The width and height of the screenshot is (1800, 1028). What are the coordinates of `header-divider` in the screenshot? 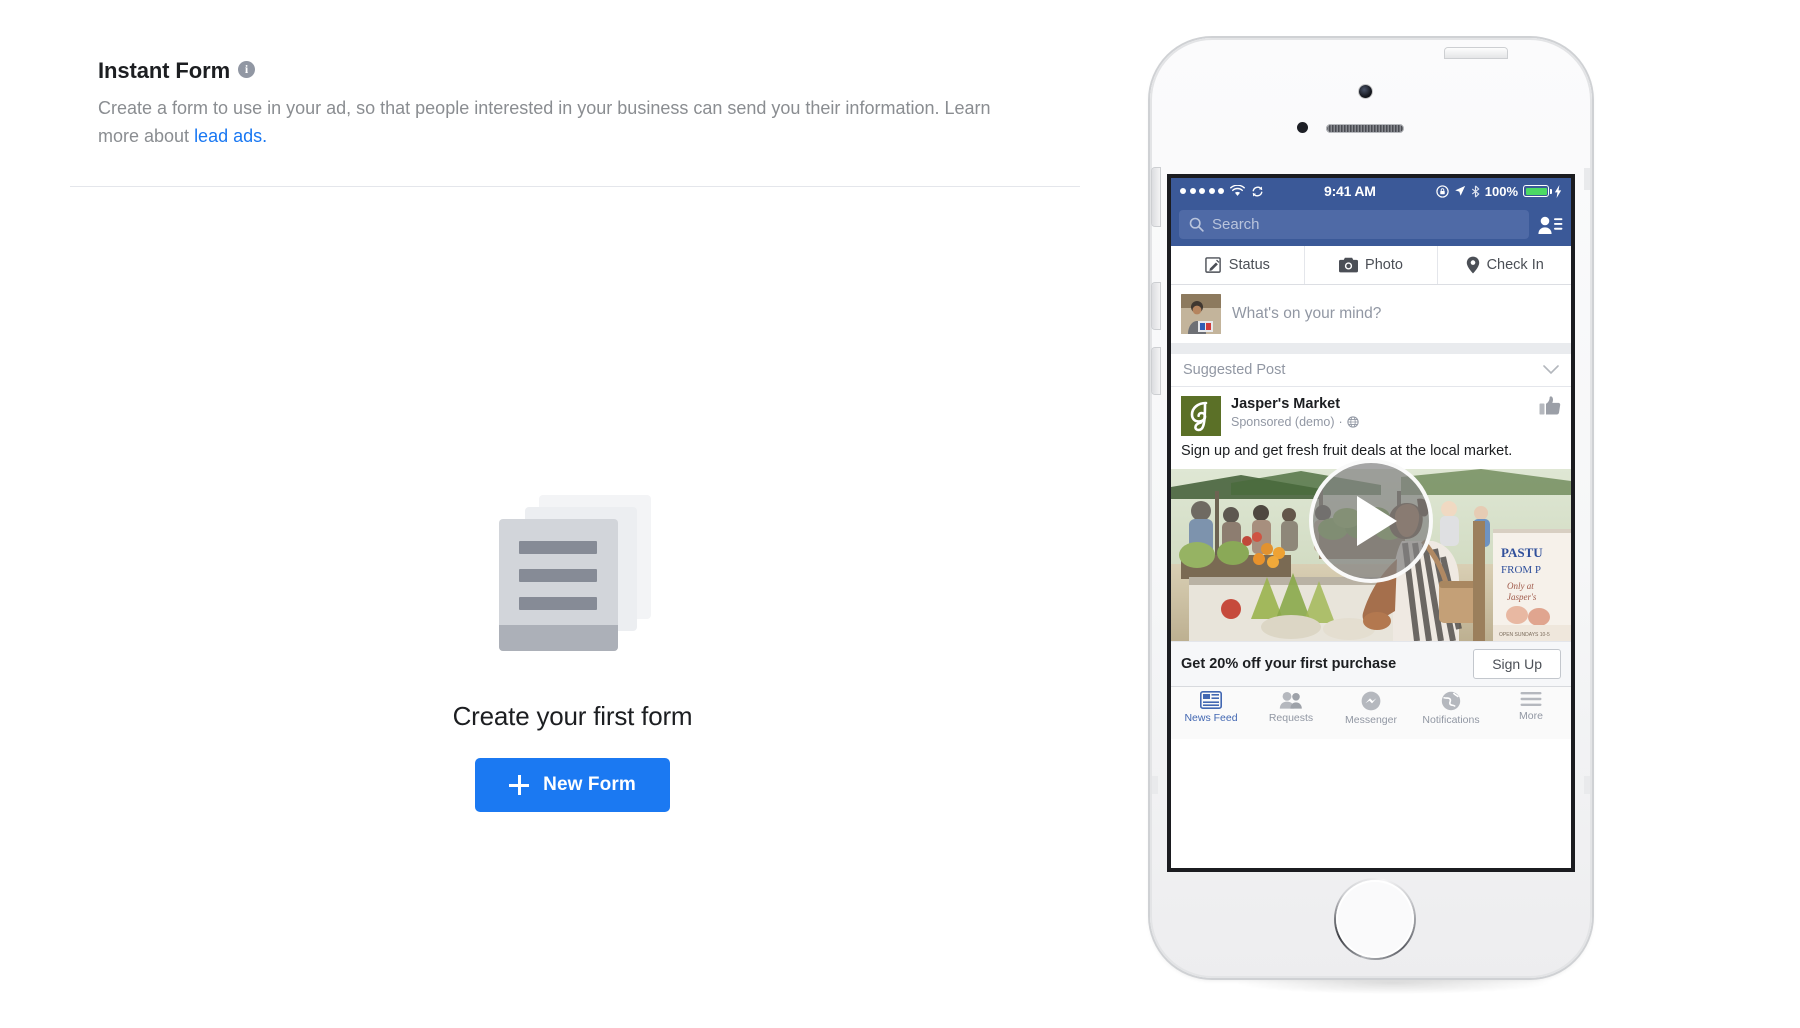 It's located at (575, 186).